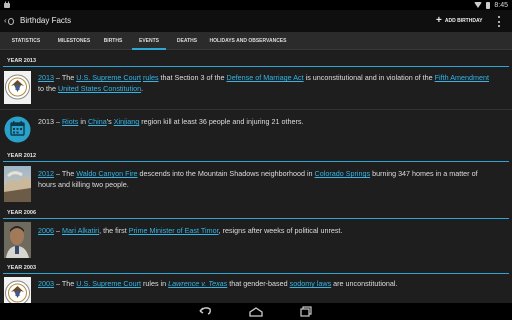  What do you see at coordinates (127, 121) in the screenshot?
I see `wiki-link: Xinjiang` at bounding box center [127, 121].